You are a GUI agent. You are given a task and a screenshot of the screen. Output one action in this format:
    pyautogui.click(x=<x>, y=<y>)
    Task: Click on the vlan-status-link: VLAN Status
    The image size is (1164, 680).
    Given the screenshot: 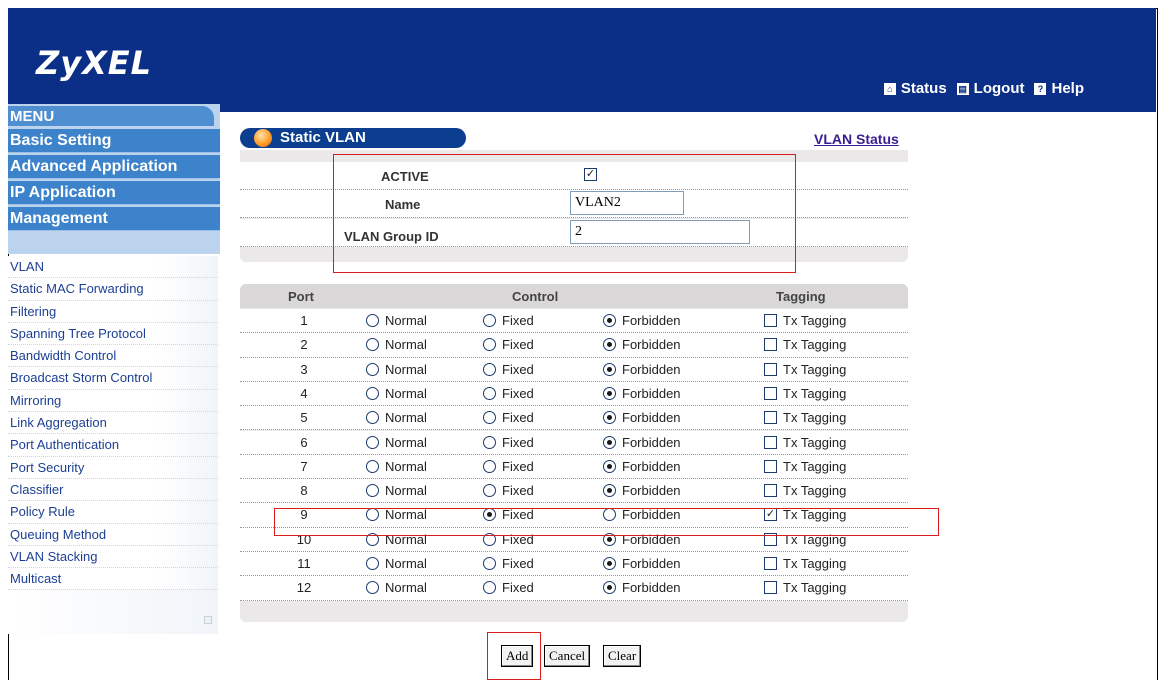 What is the action you would take?
    pyautogui.click(x=856, y=139)
    